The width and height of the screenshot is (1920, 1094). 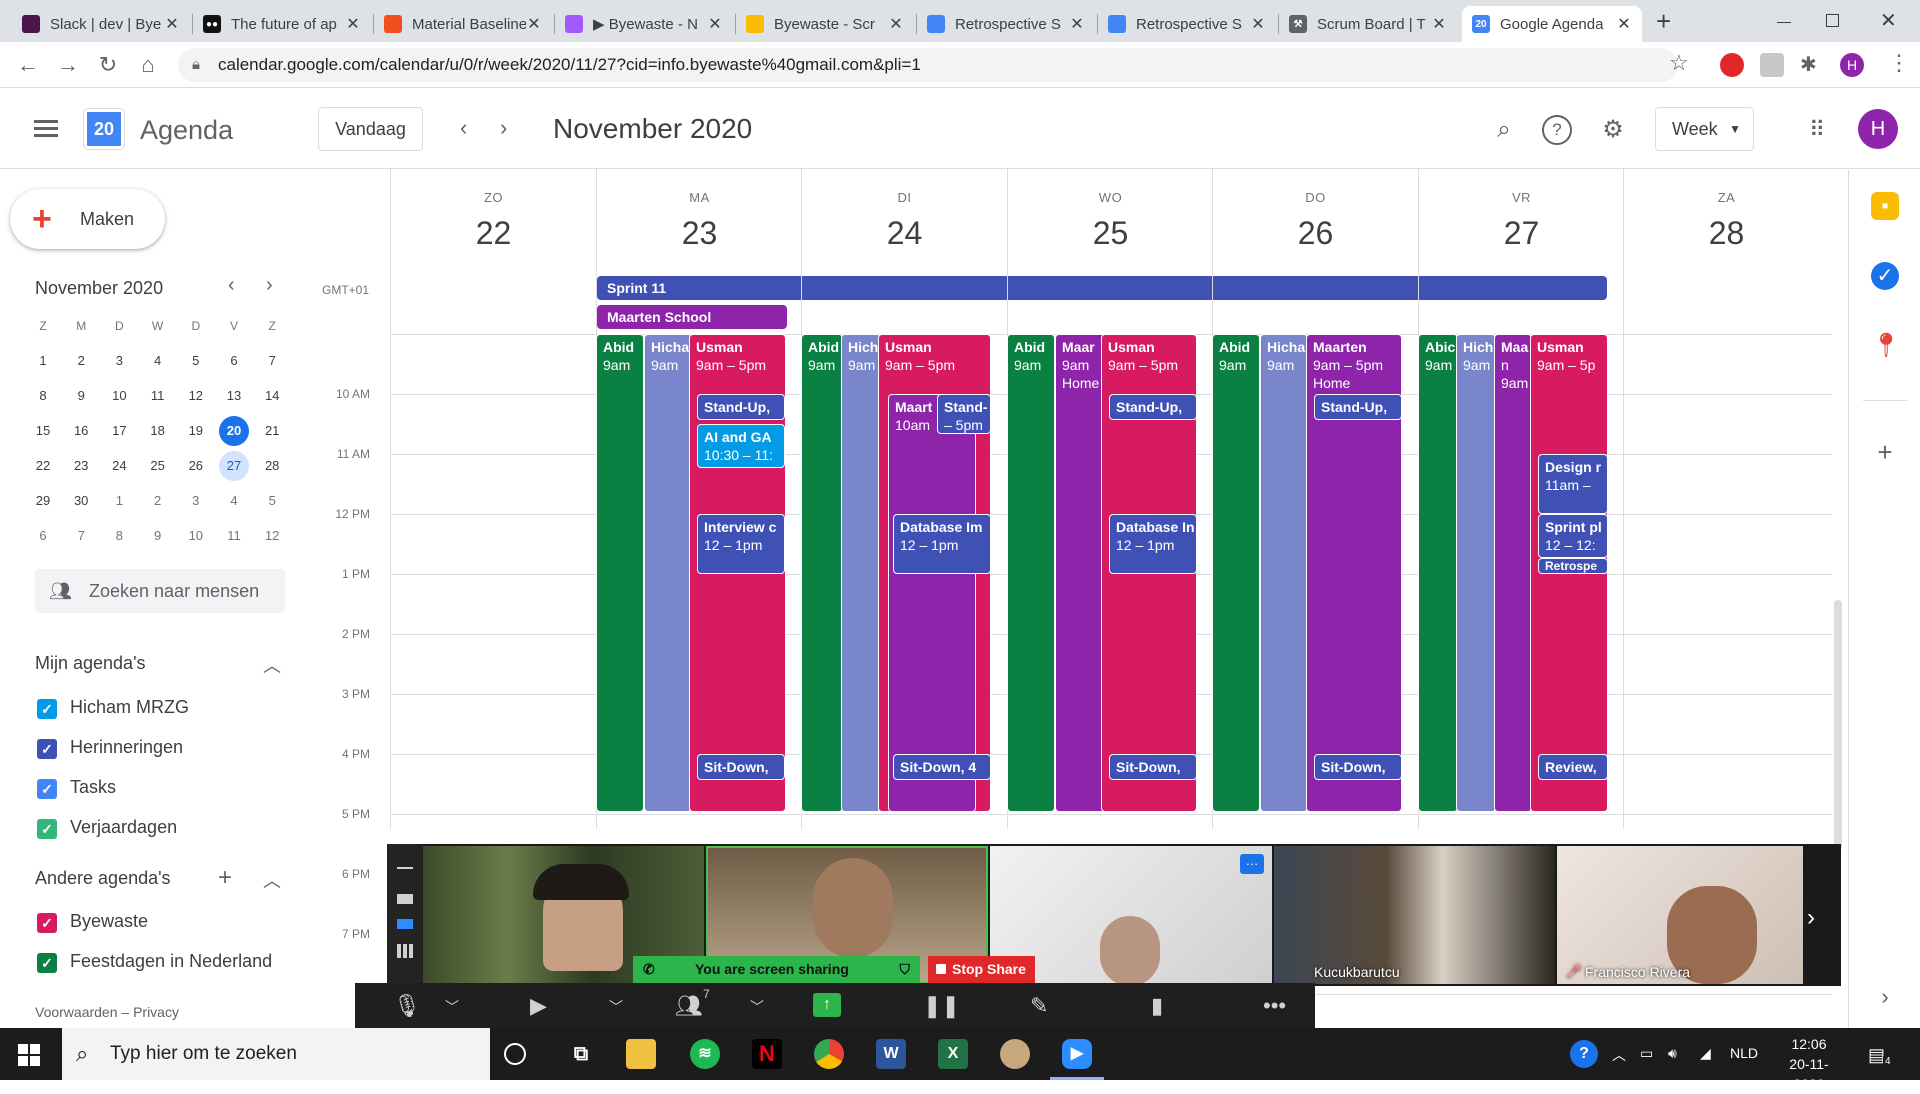 What do you see at coordinates (1236, 573) in the screenshot?
I see `event-abid-thu: Abid 9am` at bounding box center [1236, 573].